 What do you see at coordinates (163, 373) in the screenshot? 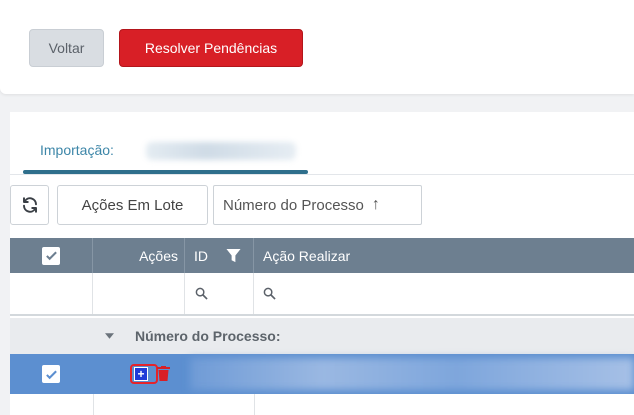
I see `trash-icon` at bounding box center [163, 373].